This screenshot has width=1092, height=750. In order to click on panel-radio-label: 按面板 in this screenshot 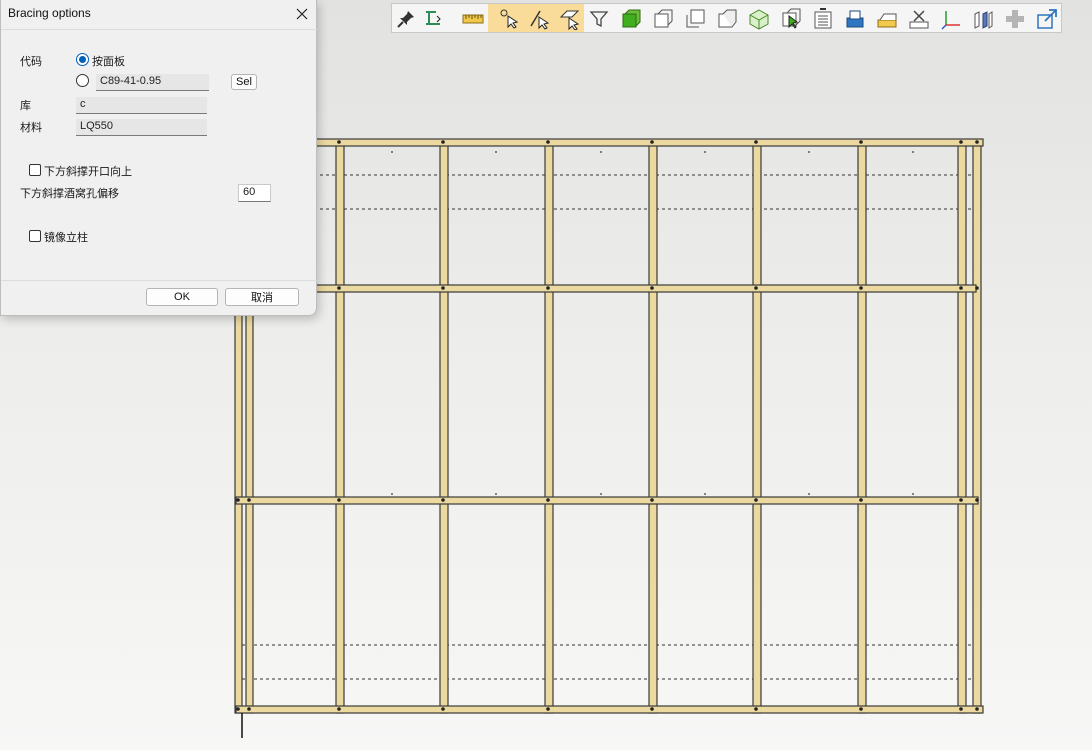, I will do `click(108, 61)`.